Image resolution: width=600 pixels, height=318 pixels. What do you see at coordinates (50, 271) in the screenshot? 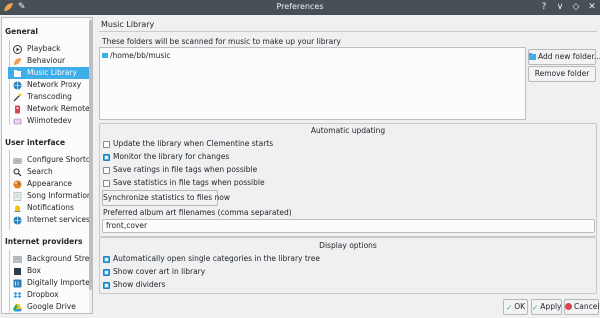
I see `sidebar-item-box: Box` at bounding box center [50, 271].